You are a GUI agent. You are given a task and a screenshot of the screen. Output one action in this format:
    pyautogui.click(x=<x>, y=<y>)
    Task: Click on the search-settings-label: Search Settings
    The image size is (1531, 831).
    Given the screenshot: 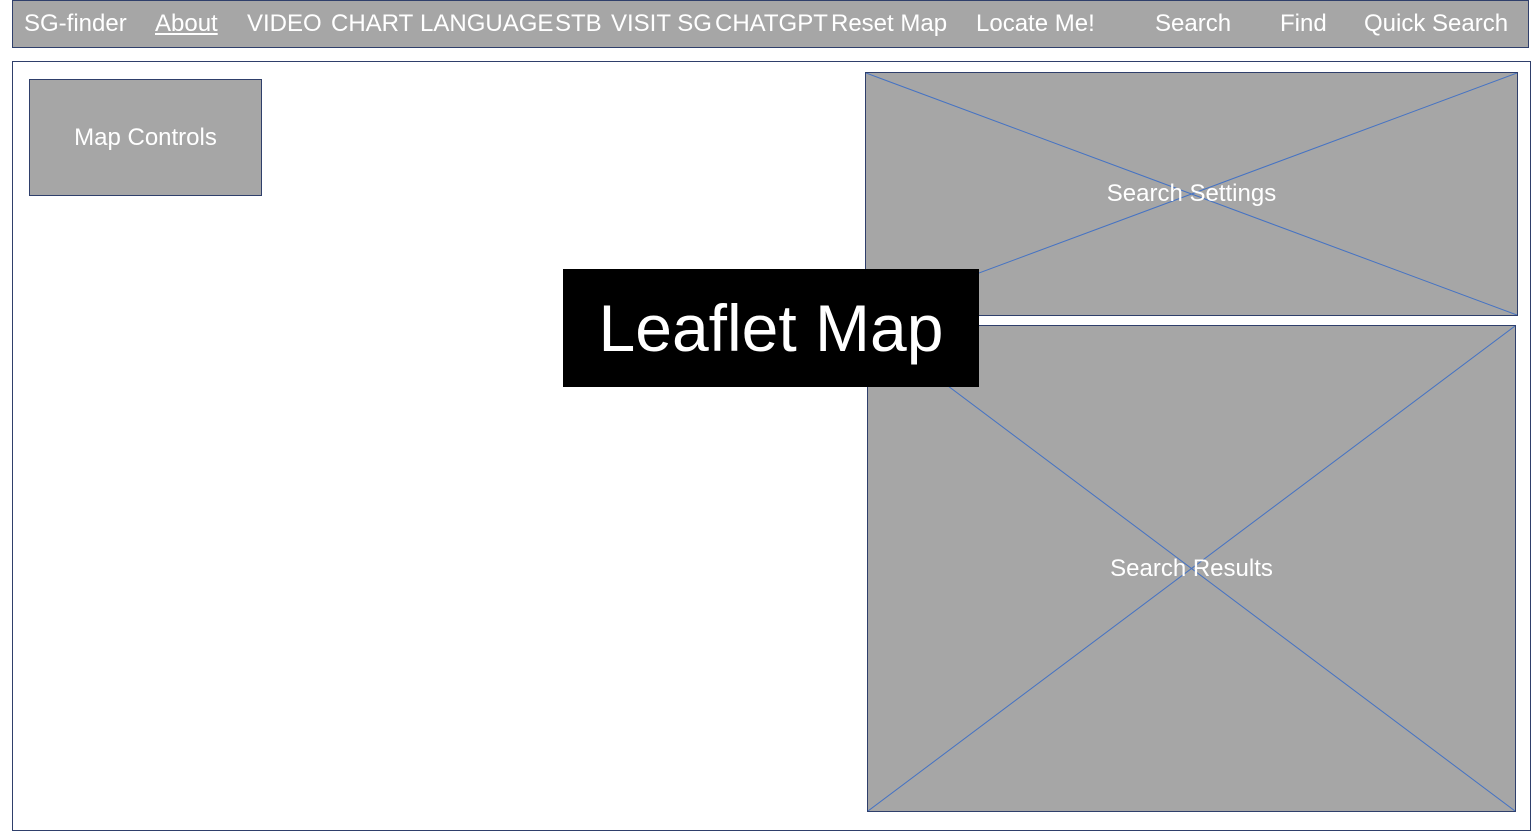 What is the action you would take?
    pyautogui.click(x=1191, y=193)
    